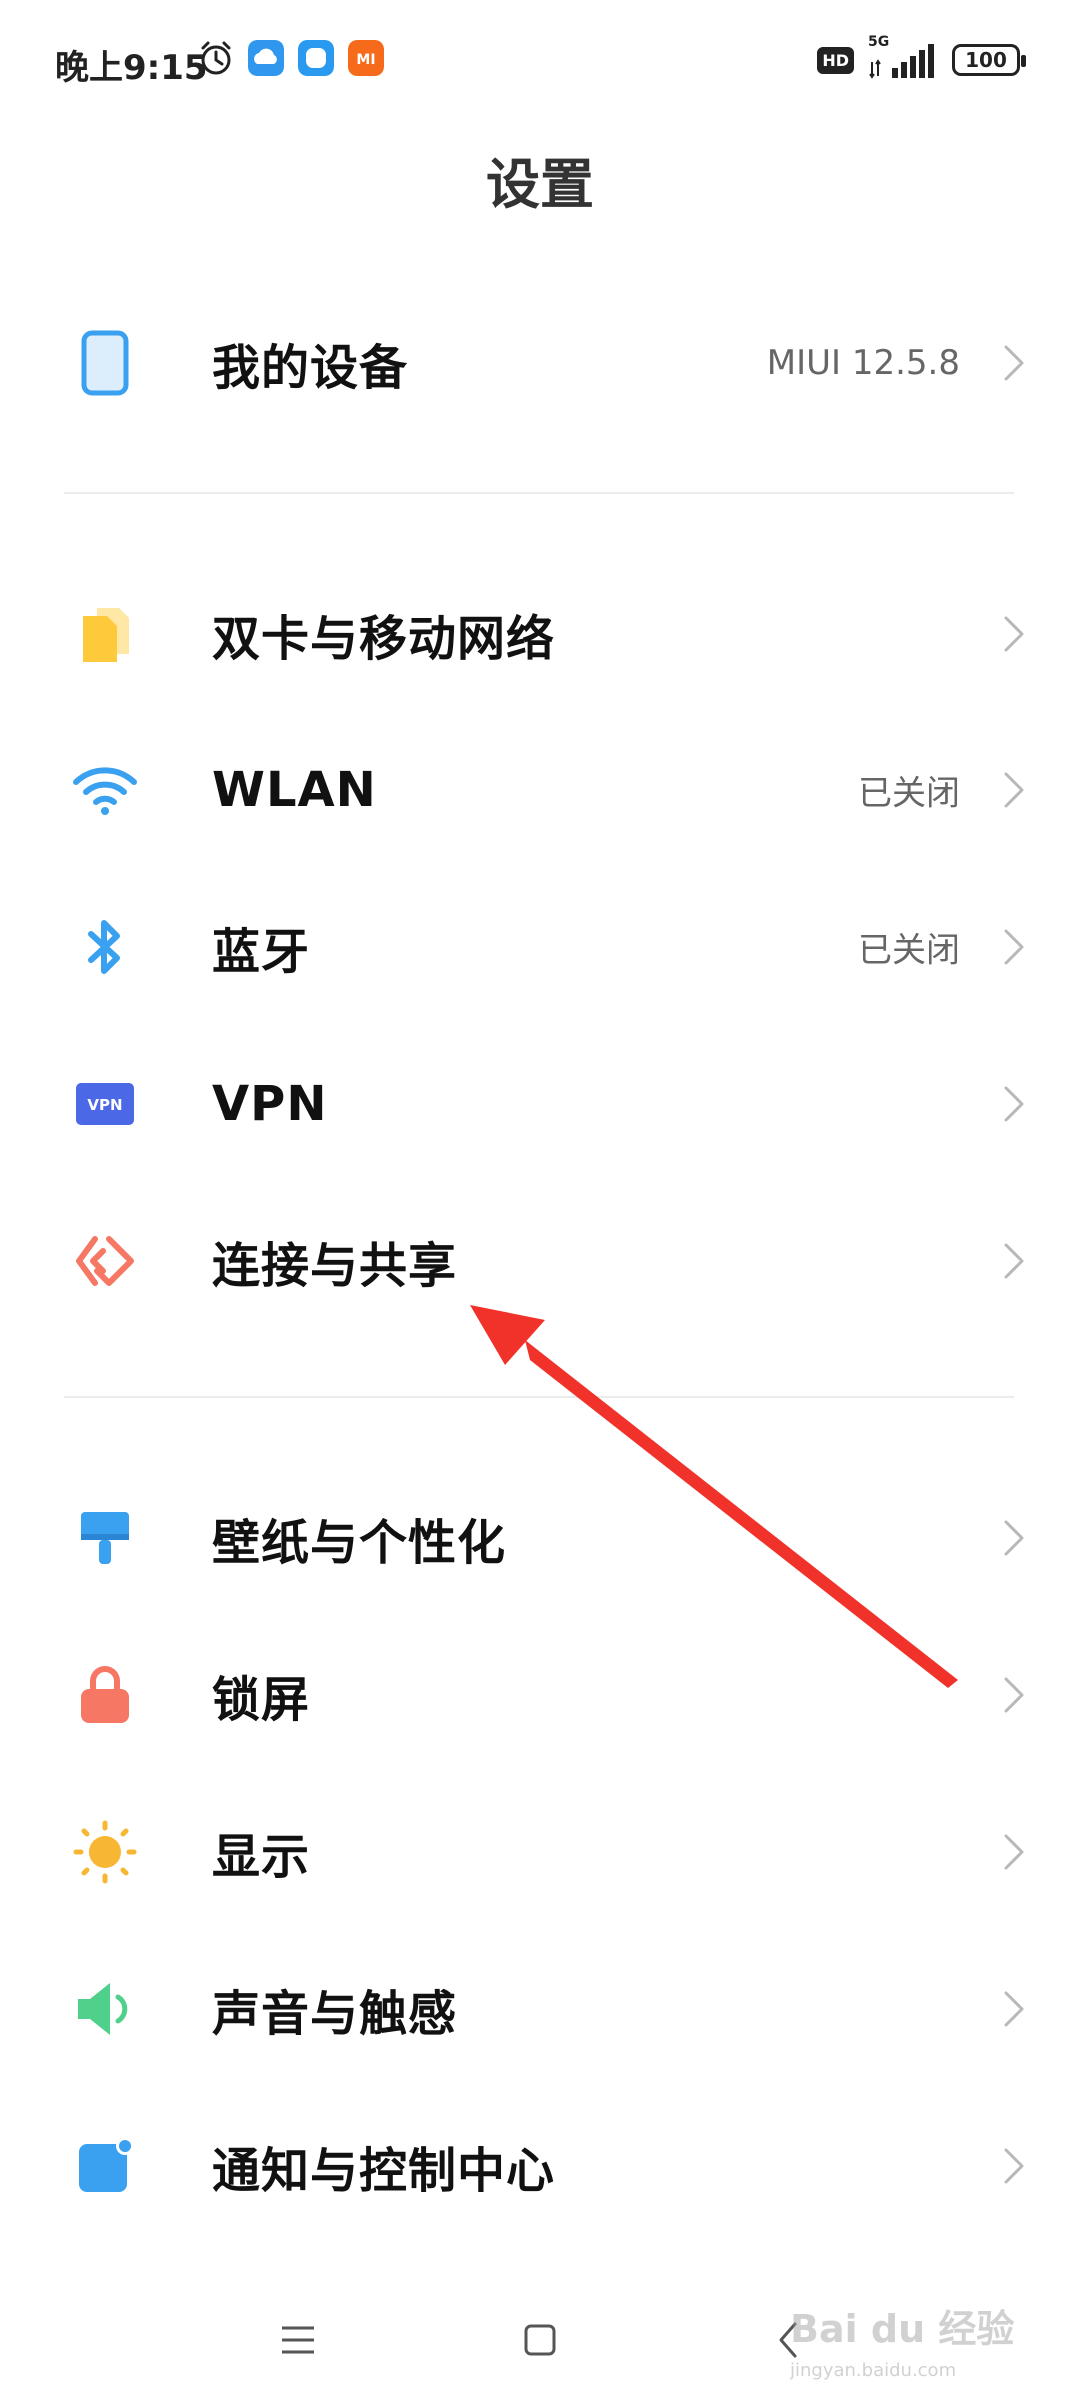 The height and width of the screenshot is (2400, 1080). I want to click on lock-icon, so click(105, 1695).